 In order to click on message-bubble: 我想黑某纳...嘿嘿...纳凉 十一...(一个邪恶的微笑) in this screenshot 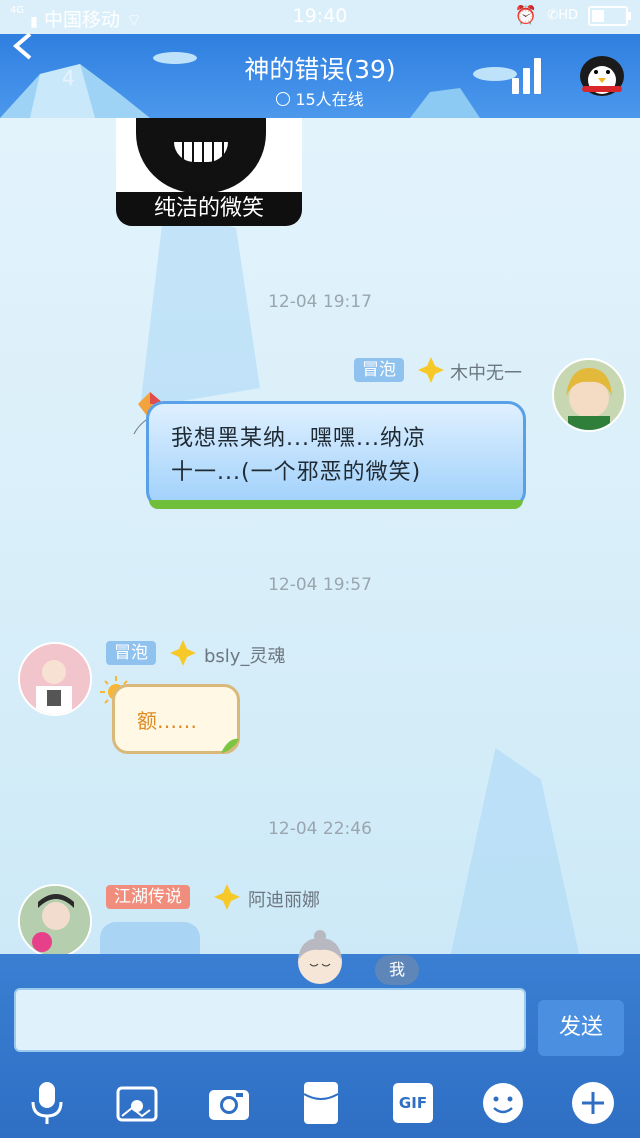, I will do `click(336, 455)`.